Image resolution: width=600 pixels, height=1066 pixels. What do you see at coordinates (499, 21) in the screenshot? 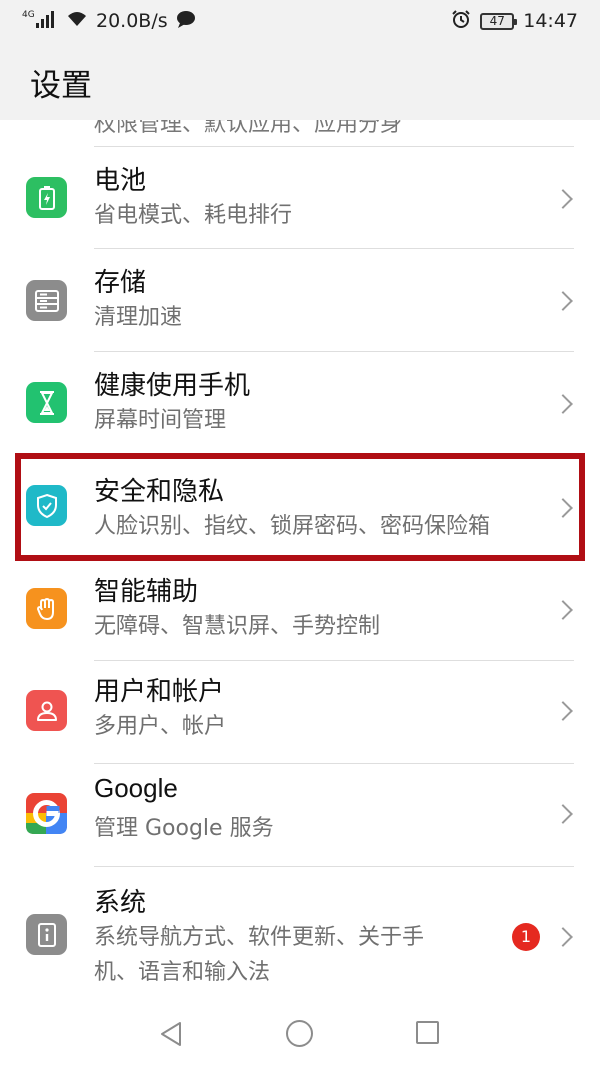
I see `battery-indicator: 47` at bounding box center [499, 21].